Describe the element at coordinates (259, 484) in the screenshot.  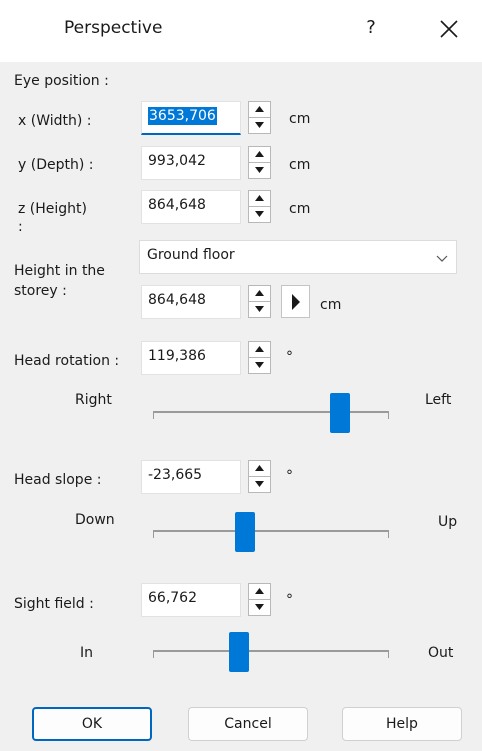
I see `head-slope-spin-down` at that location.